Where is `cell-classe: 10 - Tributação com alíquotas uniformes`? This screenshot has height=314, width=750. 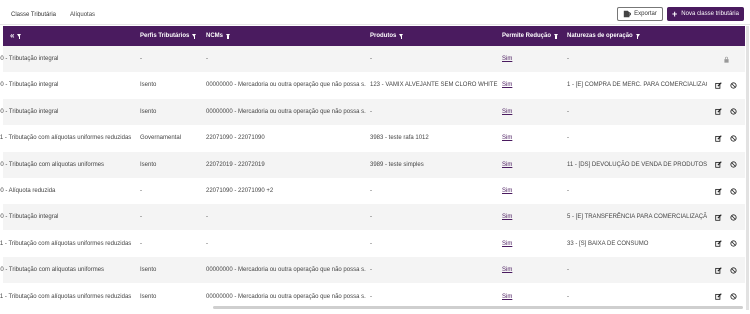 cell-classe: 10 - Tributação com alíquotas uniformes is located at coordinates (52, 164).